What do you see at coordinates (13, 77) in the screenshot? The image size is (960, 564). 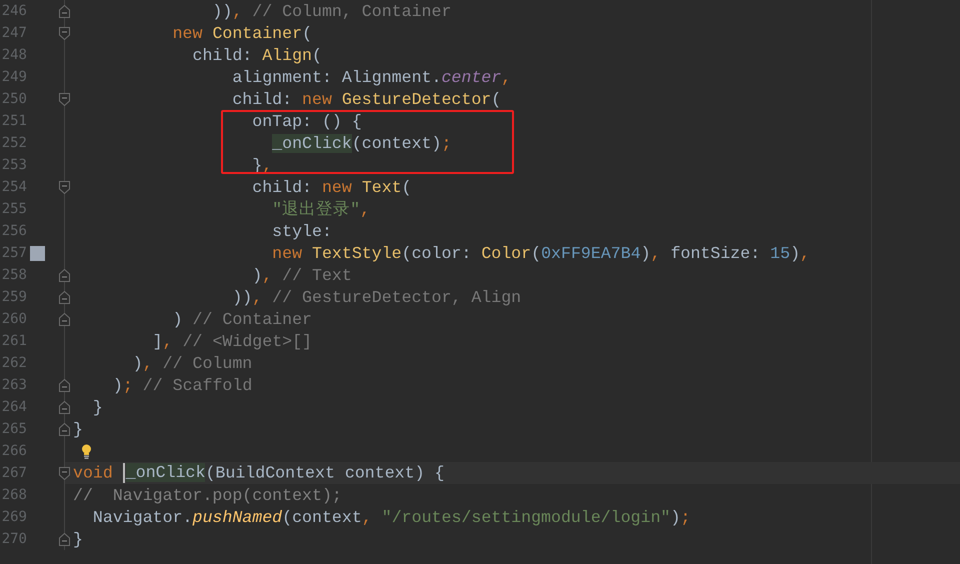 I see `line-number: 249` at bounding box center [13, 77].